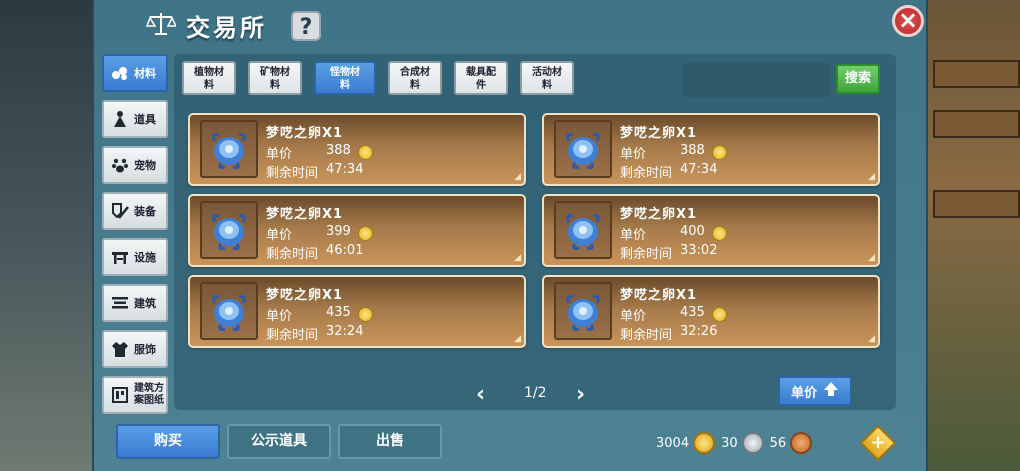 The width and height of the screenshot is (1020, 471). Describe the element at coordinates (481, 78) in the screenshot. I see `tab-vehicle-parts: 载具配件` at that location.